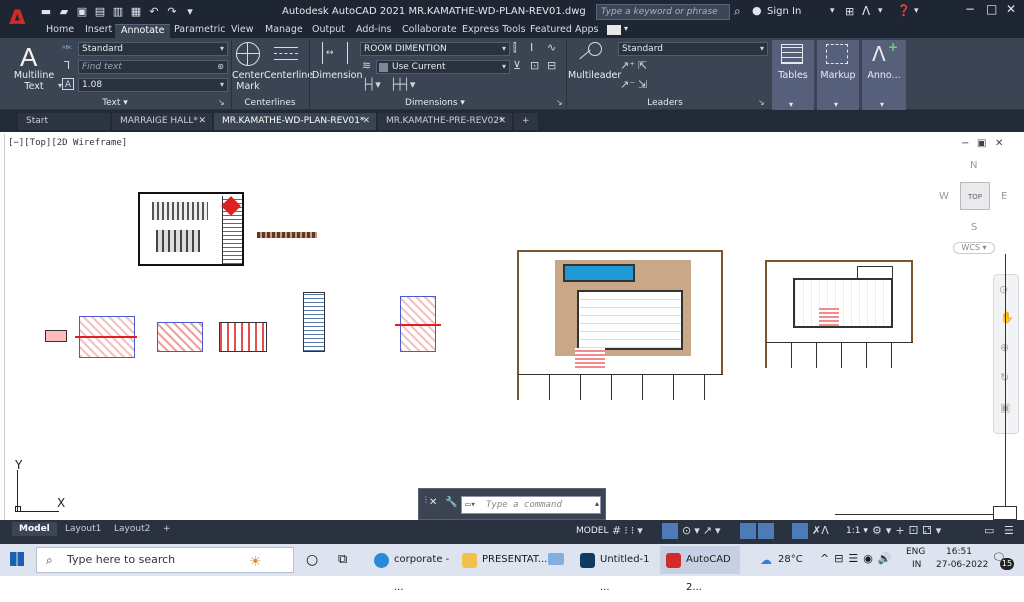 Image resolution: width=1024 pixels, height=602 pixels. Describe the element at coordinates (118, 11) in the screenshot. I see `publish-icon: ▥` at that location.